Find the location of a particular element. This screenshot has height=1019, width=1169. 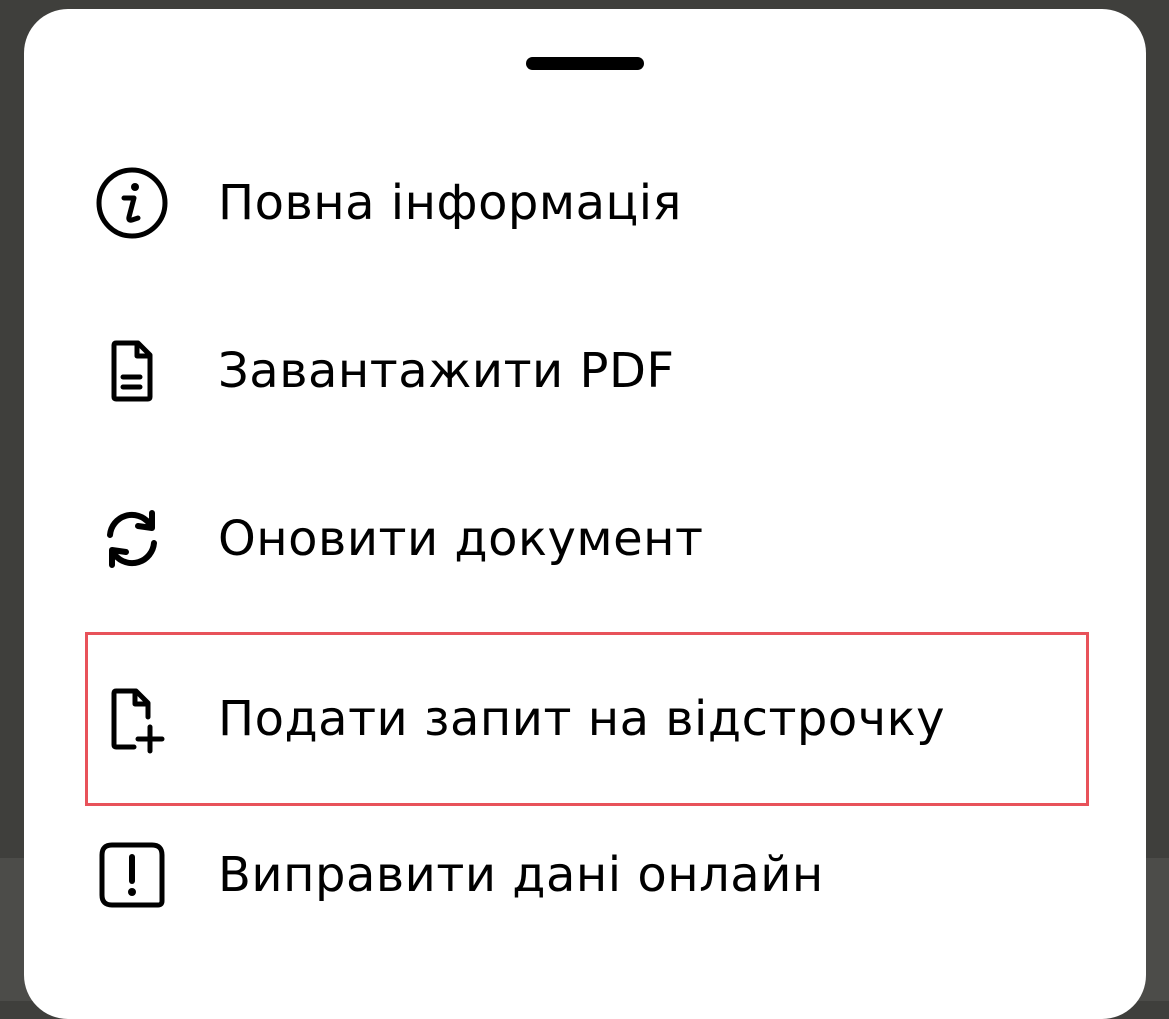

menu-item-label: Оновити документ is located at coordinates (461, 539).